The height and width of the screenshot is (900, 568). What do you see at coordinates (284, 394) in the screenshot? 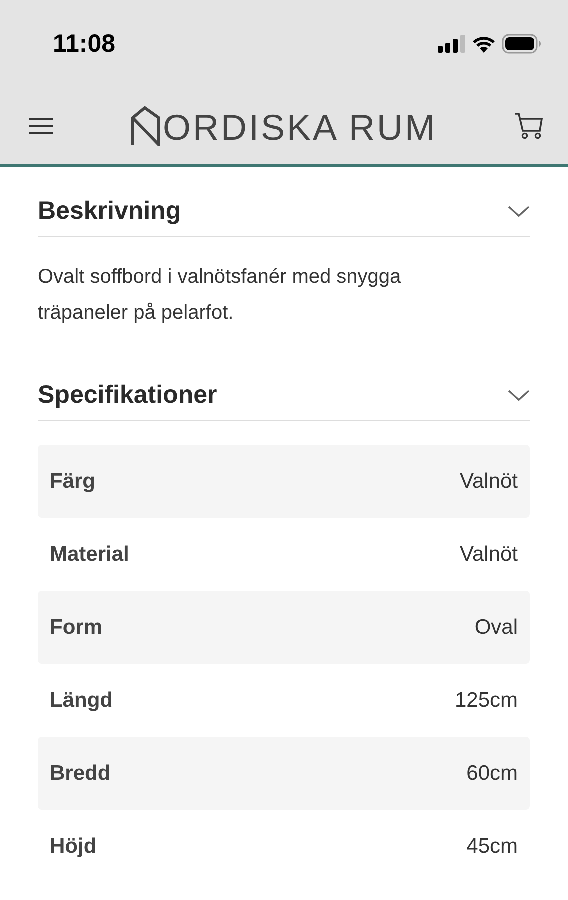
I see `accordion-header: Specifikationer` at bounding box center [284, 394].